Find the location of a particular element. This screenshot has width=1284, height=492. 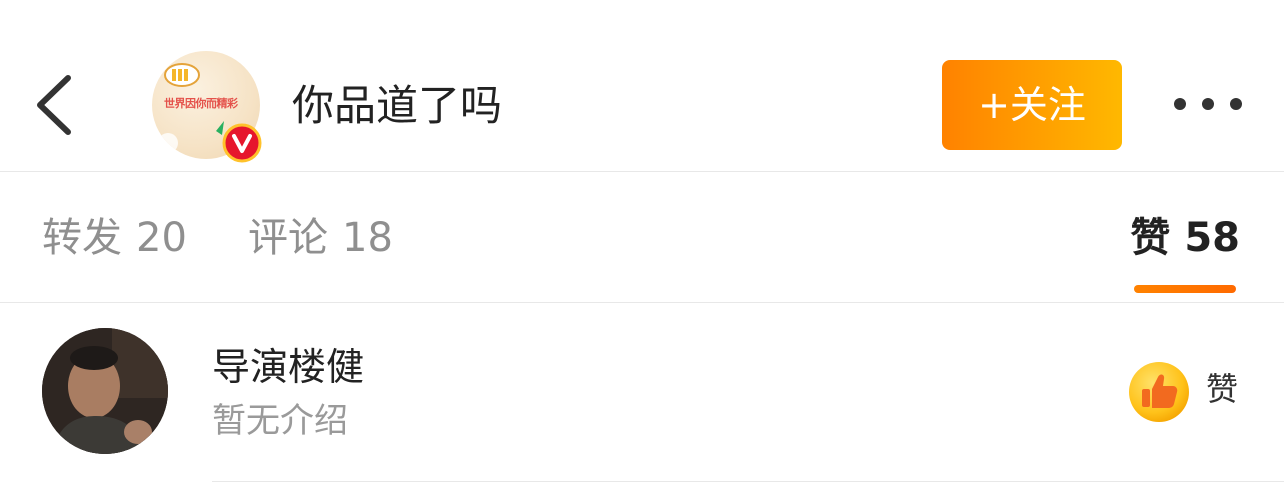

thumbs-up-icon is located at coordinates (1159, 392).